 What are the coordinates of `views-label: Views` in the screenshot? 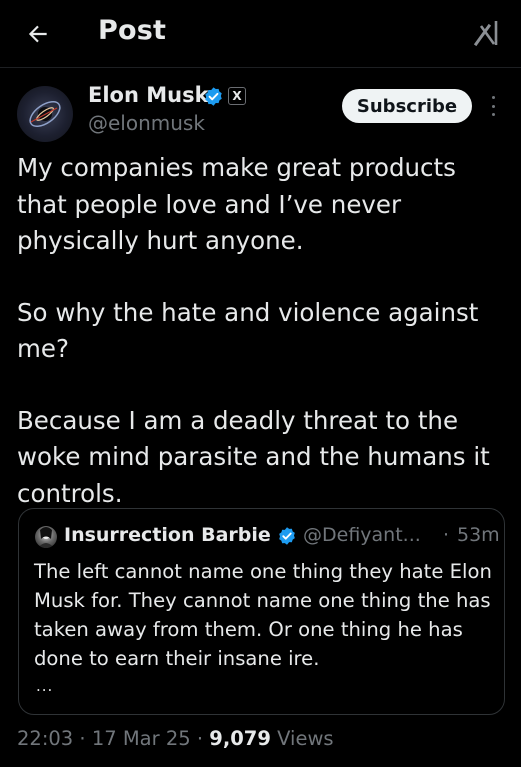 It's located at (305, 738).